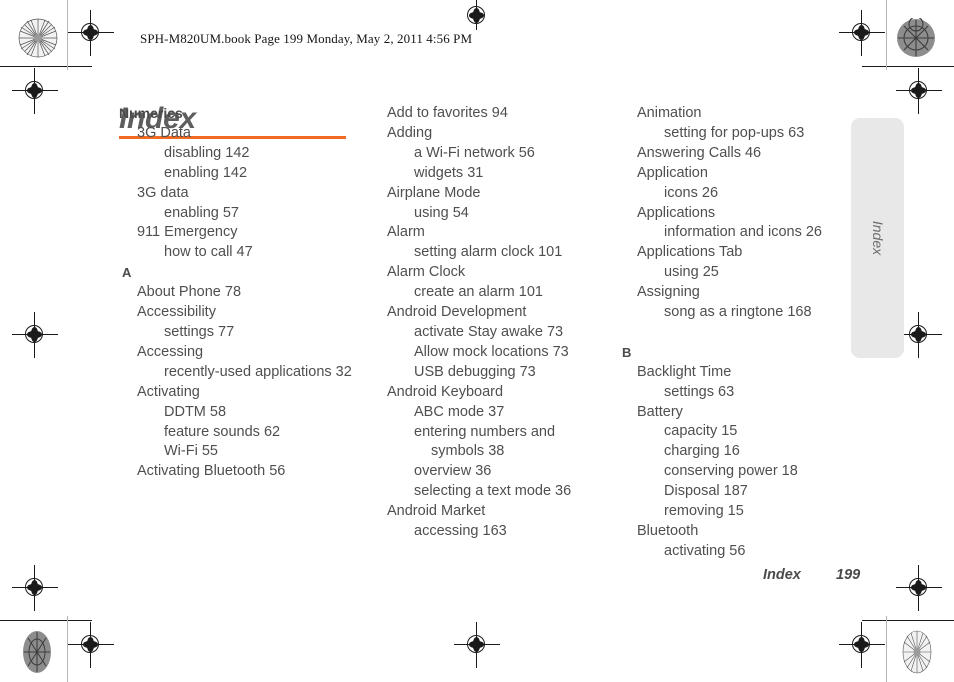 The width and height of the screenshot is (954, 682). I want to click on index-subentry: using 54, so click(441, 212).